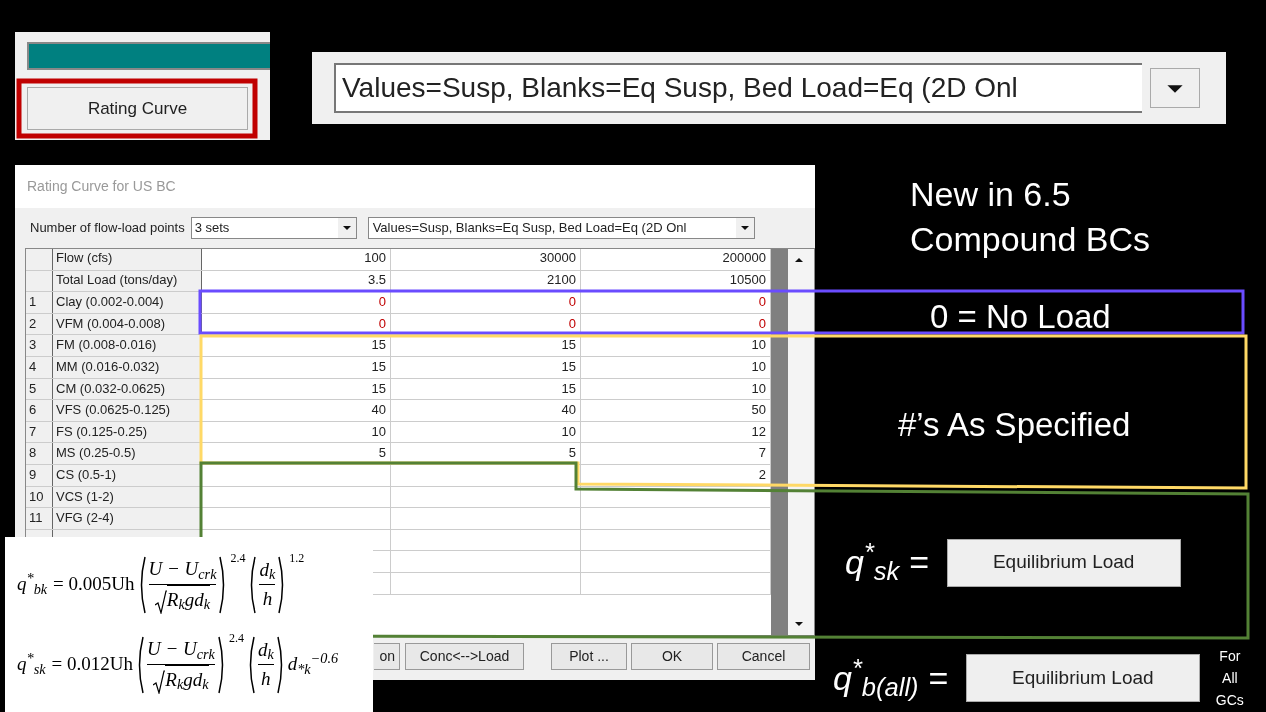 Image resolution: width=1266 pixels, height=712 pixels. What do you see at coordinates (296, 259) in the screenshot?
I see `table-cell: 100` at bounding box center [296, 259].